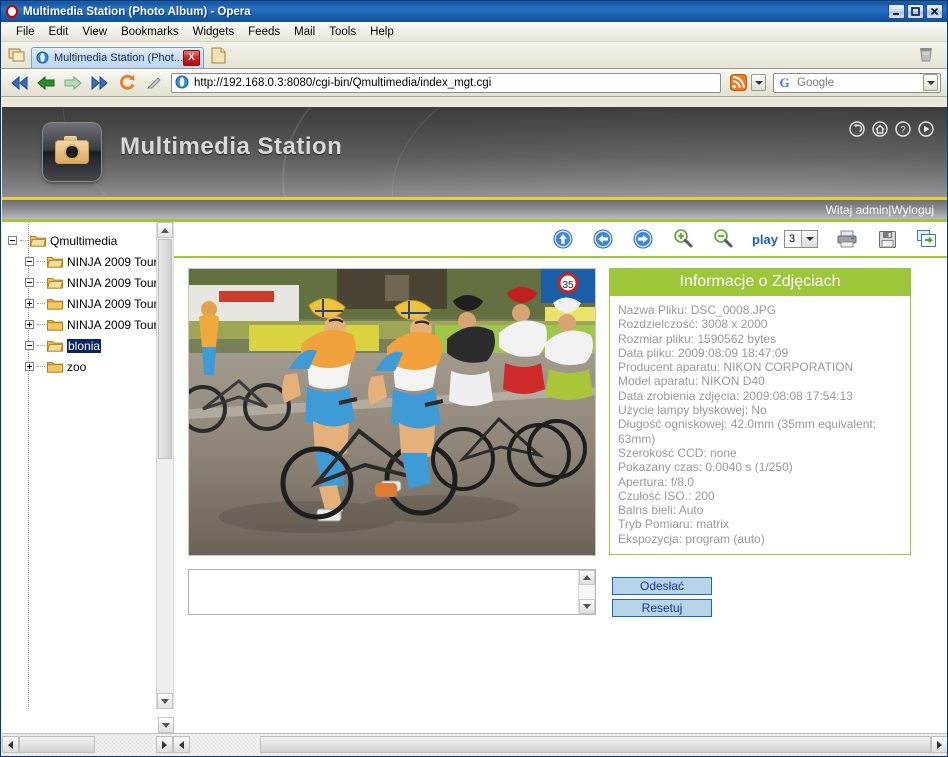  Describe the element at coordinates (880, 129) in the screenshot. I see `home-circle-icon` at that location.